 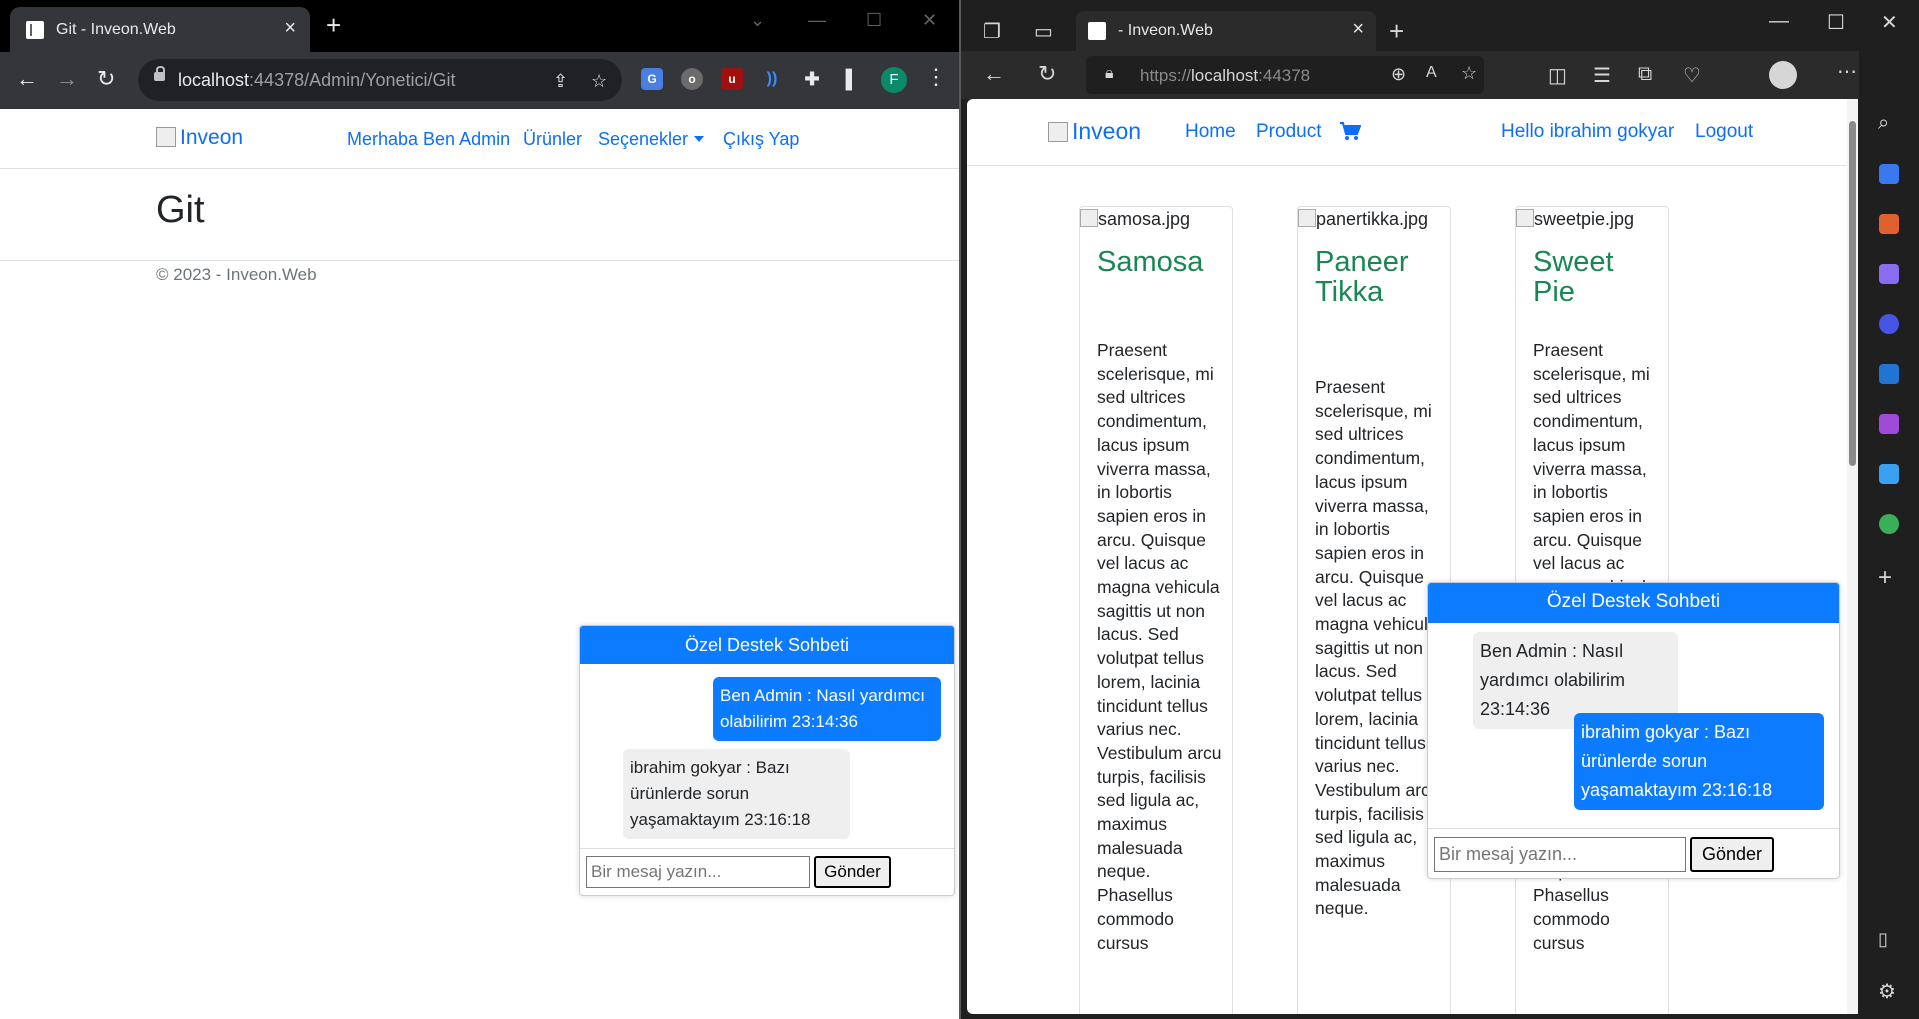 I want to click on tree-app-icon, so click(x=1889, y=524).